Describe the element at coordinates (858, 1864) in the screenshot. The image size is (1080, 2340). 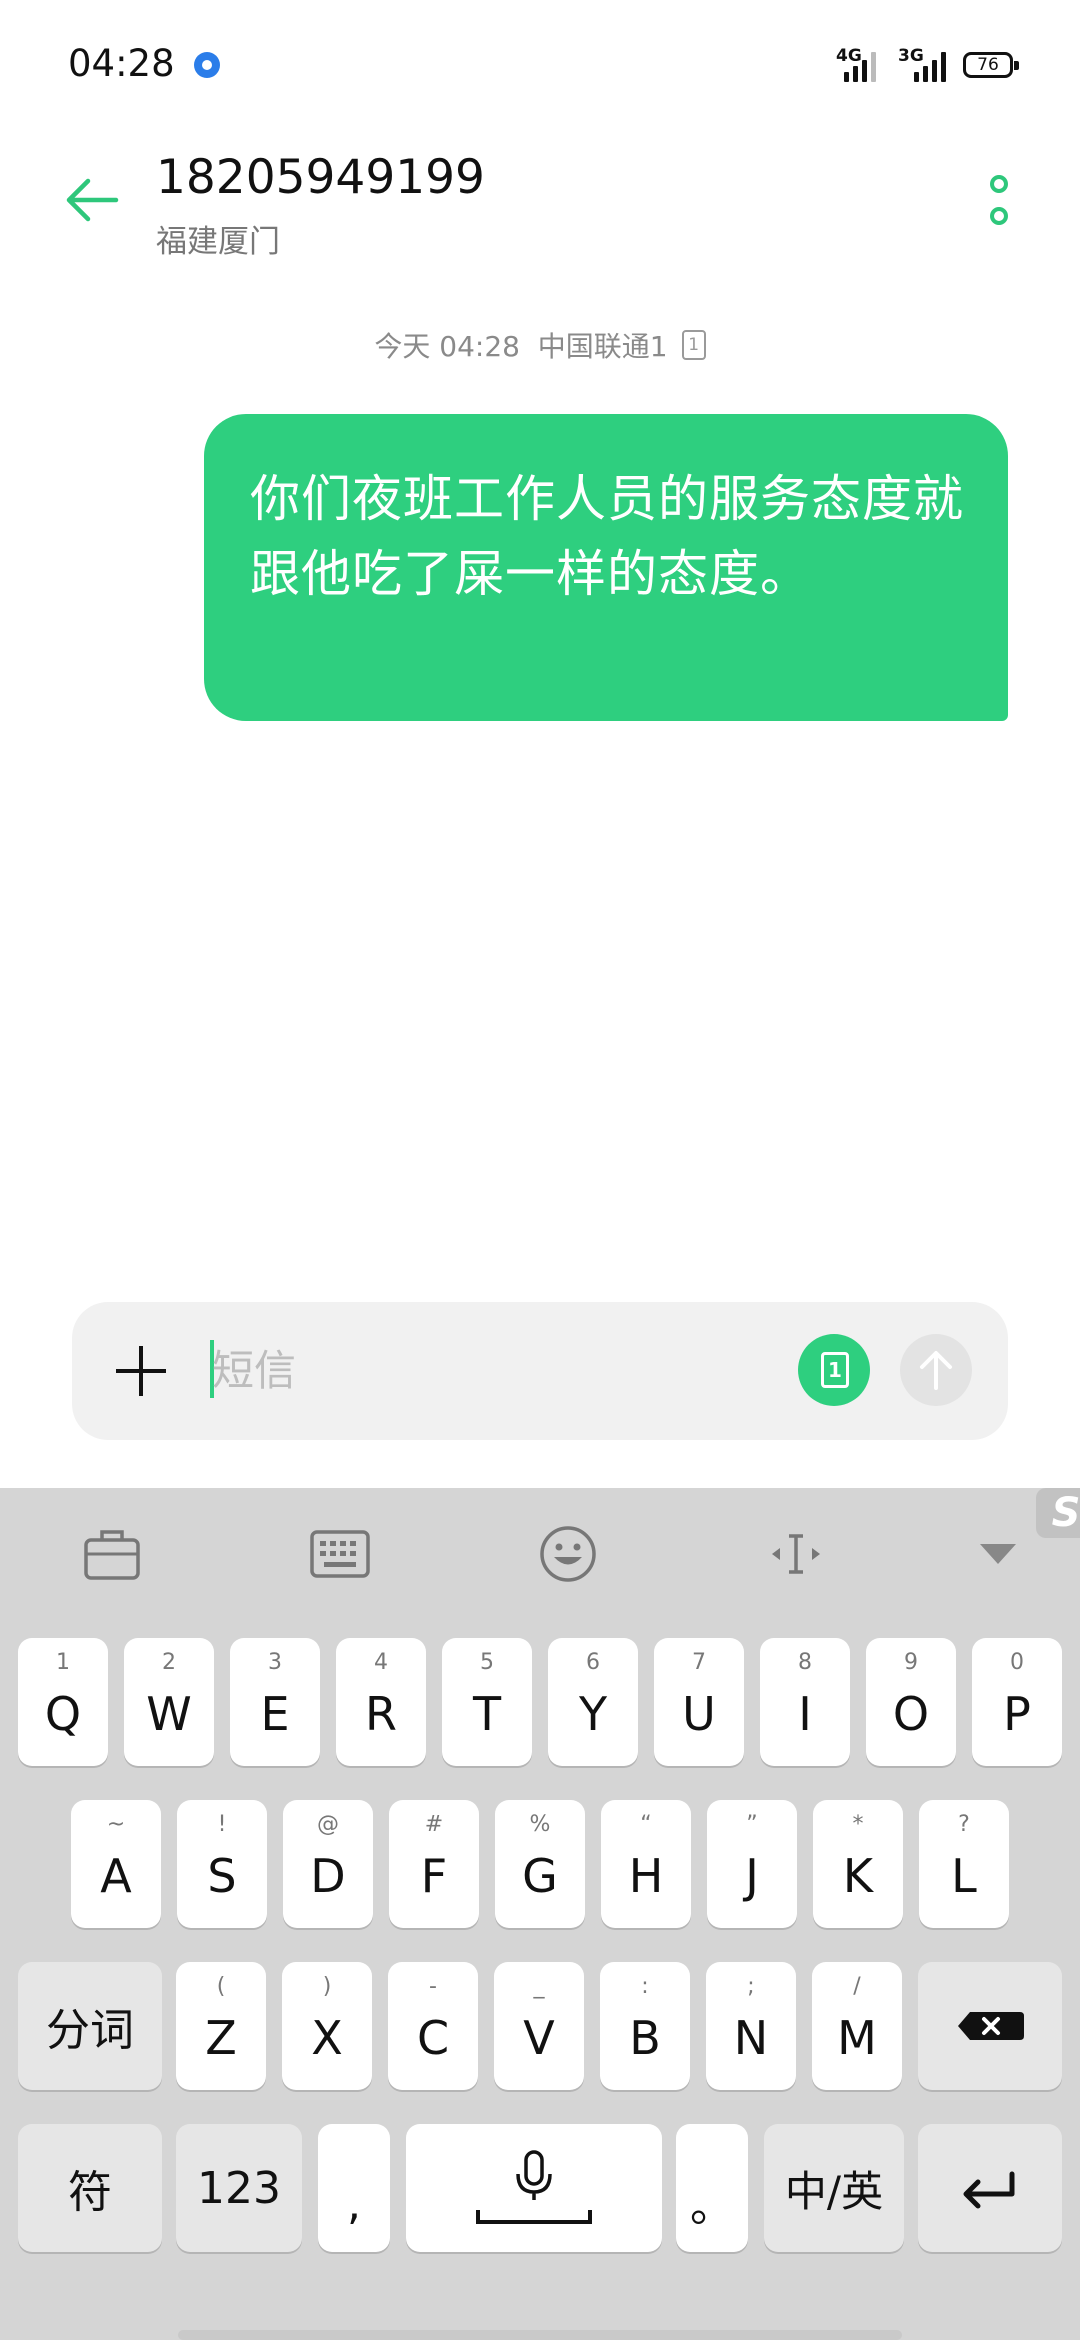
I see `key-k: * K` at that location.